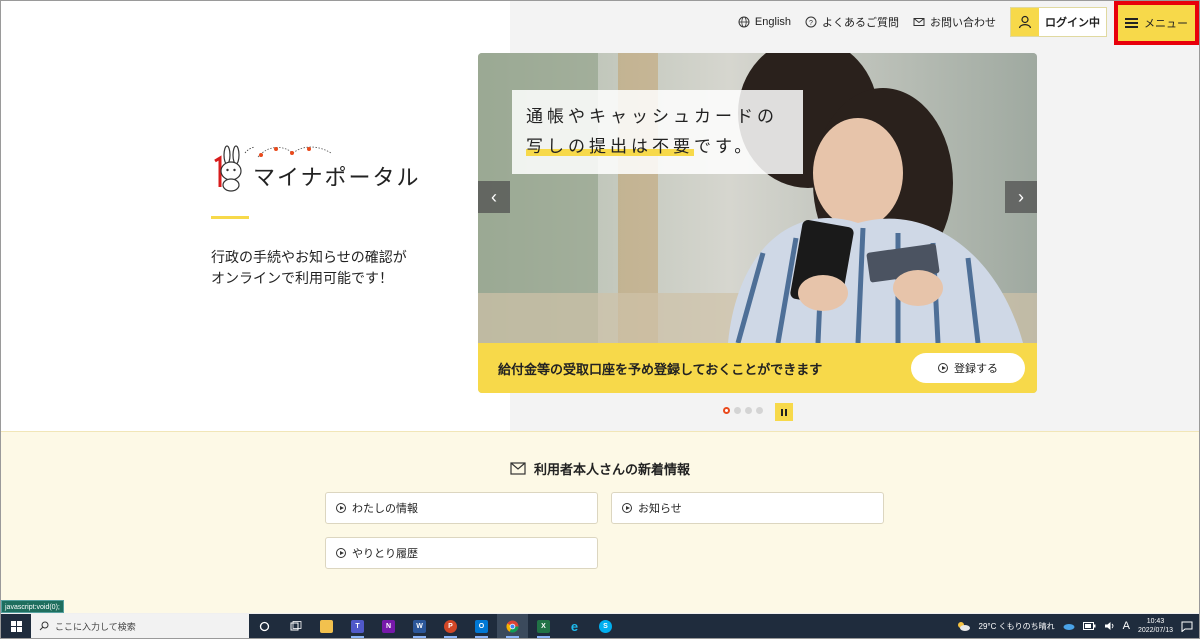  Describe the element at coordinates (1131, 23) in the screenshot. I see `hamburger-icon` at that location.